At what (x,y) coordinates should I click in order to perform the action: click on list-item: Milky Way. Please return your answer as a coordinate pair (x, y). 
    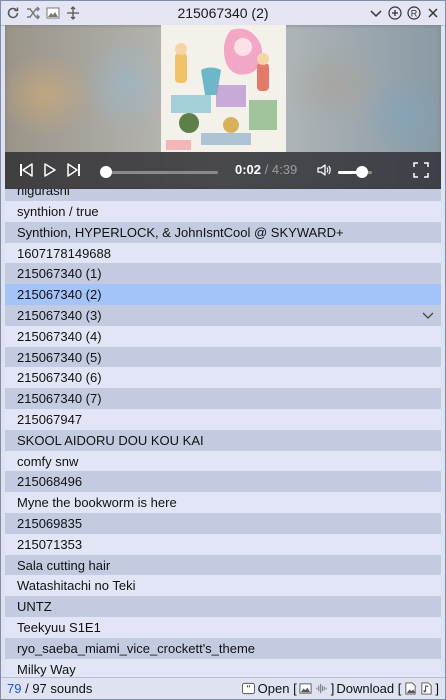
    Looking at the image, I should click on (223, 667).